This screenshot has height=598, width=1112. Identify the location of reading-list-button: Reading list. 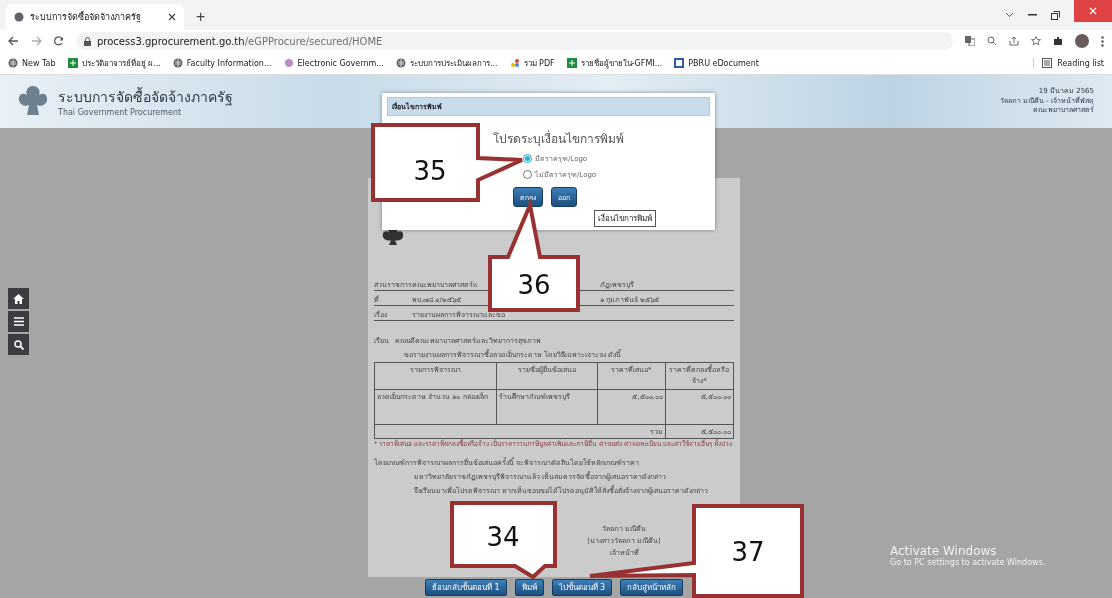
(1068, 63).